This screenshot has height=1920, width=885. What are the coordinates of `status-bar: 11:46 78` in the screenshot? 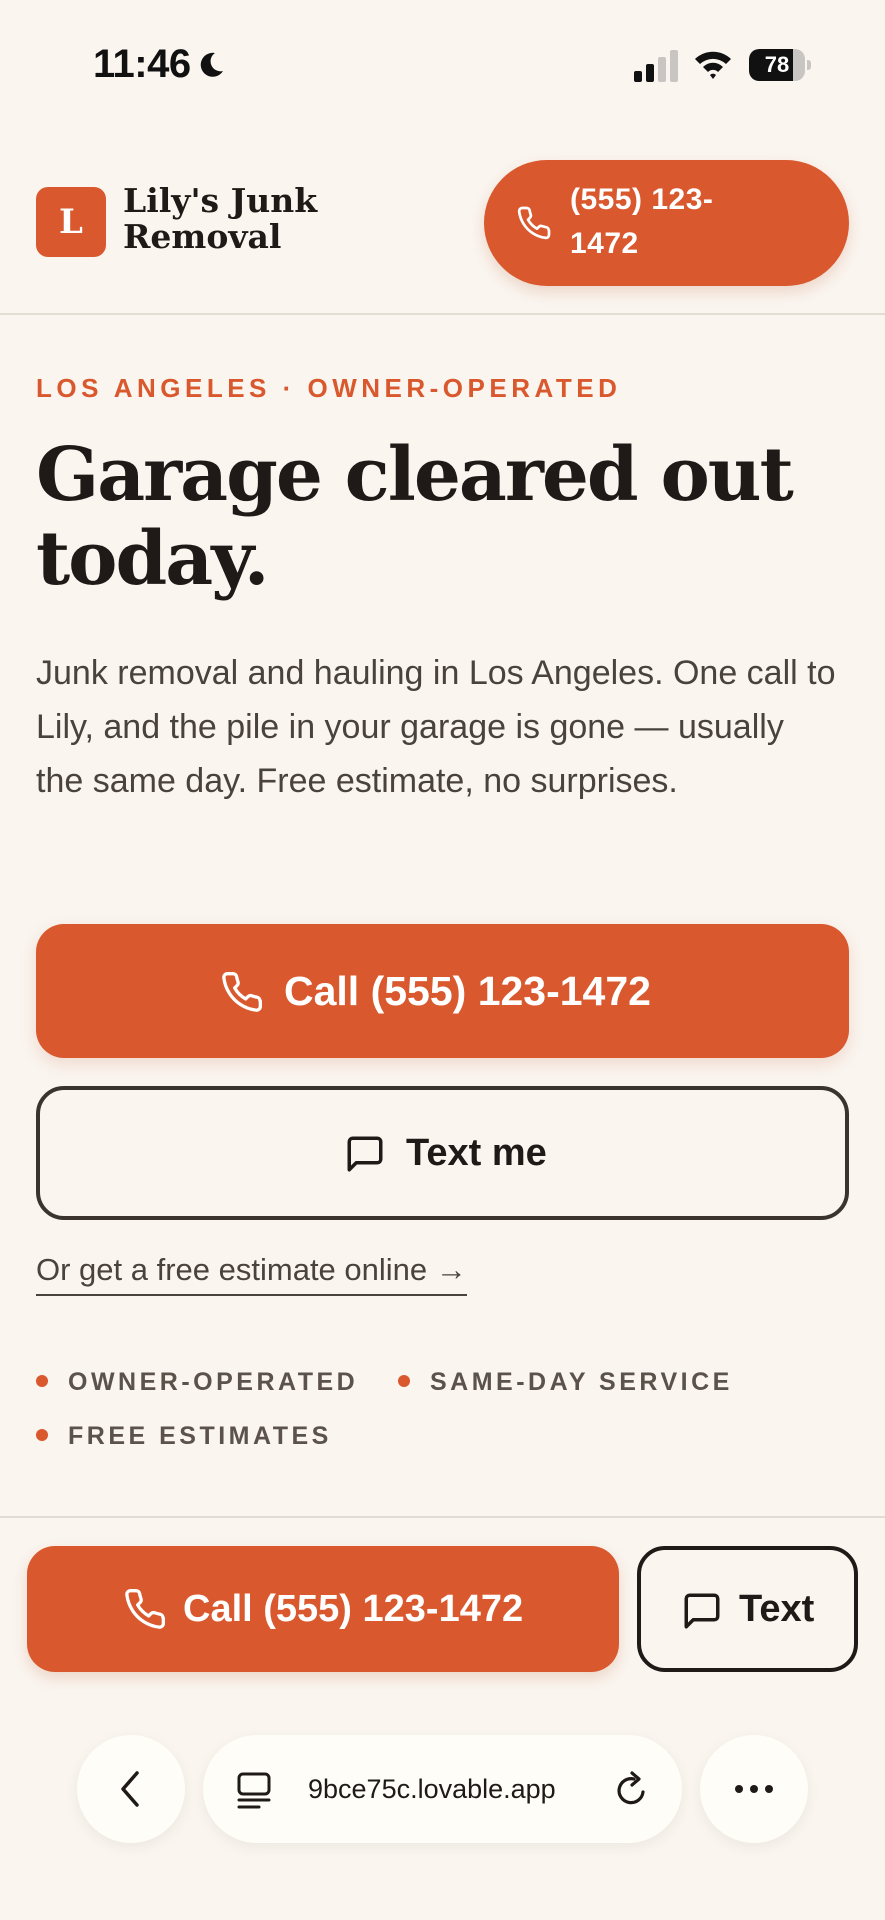 It's located at (442, 65).